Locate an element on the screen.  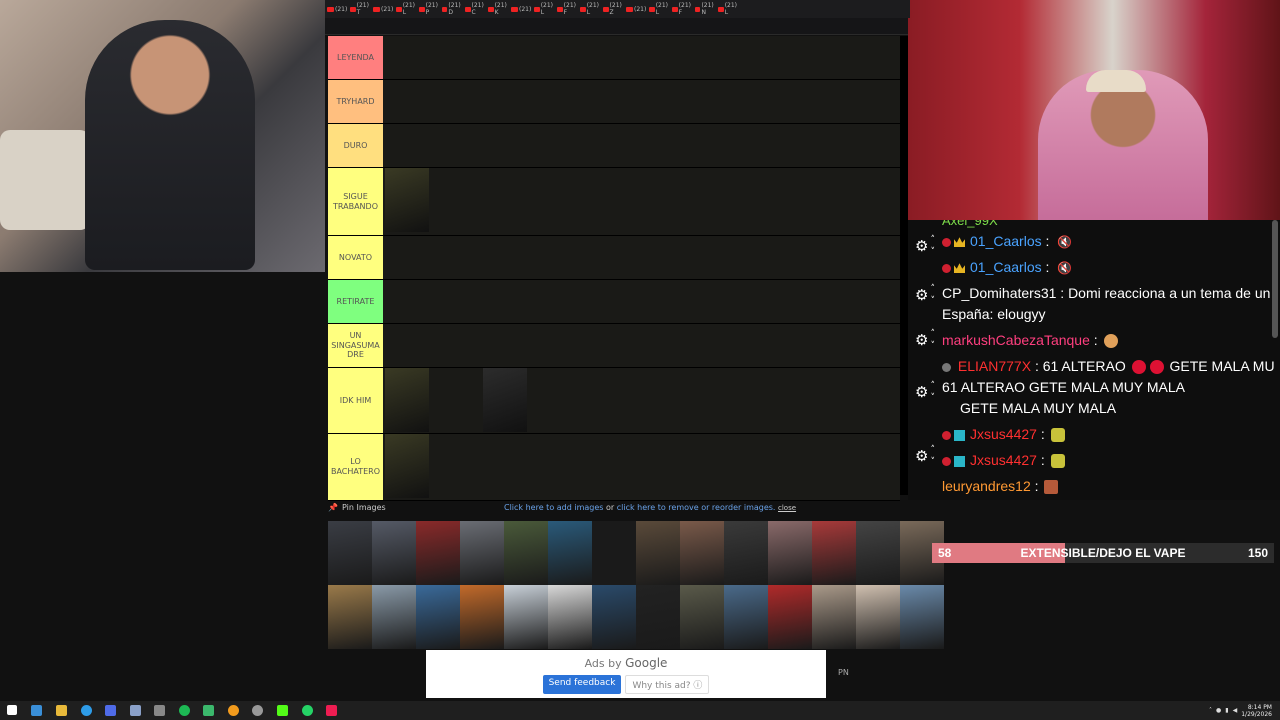
tier-label: SIGUE TRABANDO is located at coordinates (355, 201).